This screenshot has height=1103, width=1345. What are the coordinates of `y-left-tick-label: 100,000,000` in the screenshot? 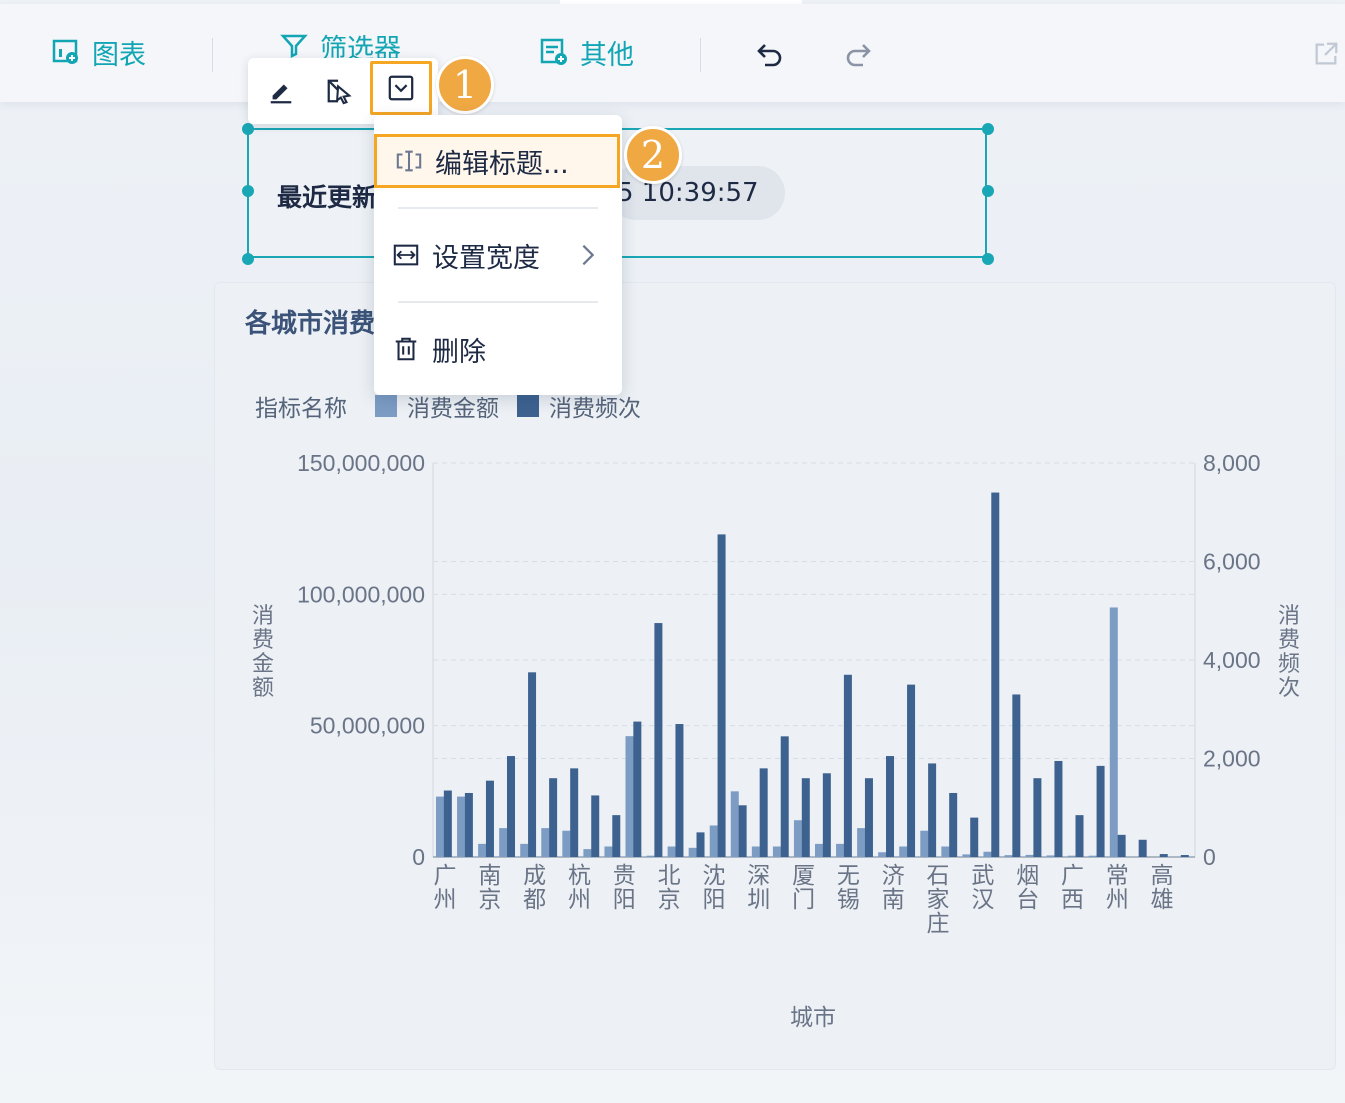 It's located at (361, 594).